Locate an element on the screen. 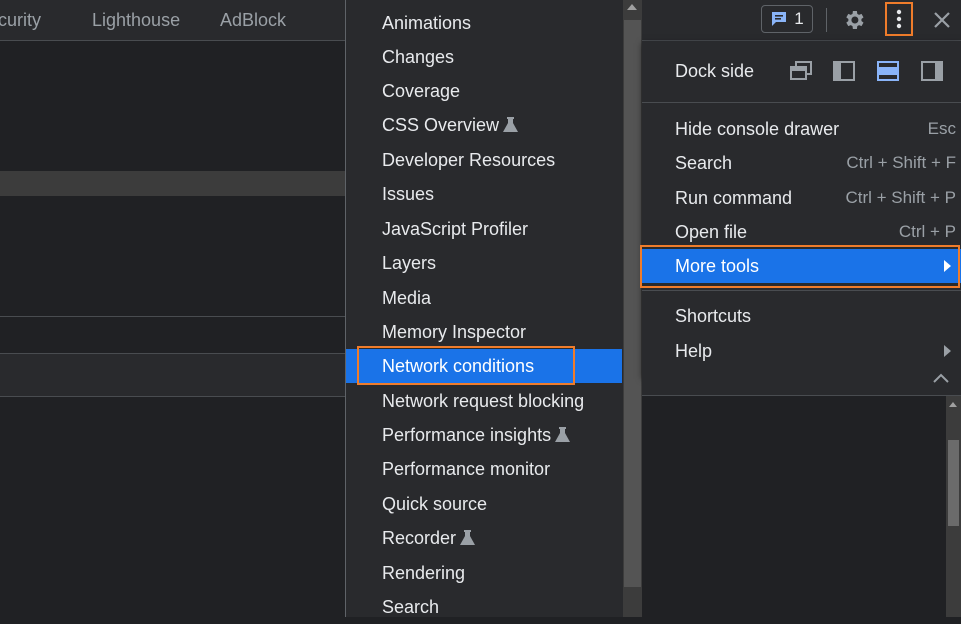 This screenshot has width=961, height=624. drawer-pane is located at coordinates (801, 495).